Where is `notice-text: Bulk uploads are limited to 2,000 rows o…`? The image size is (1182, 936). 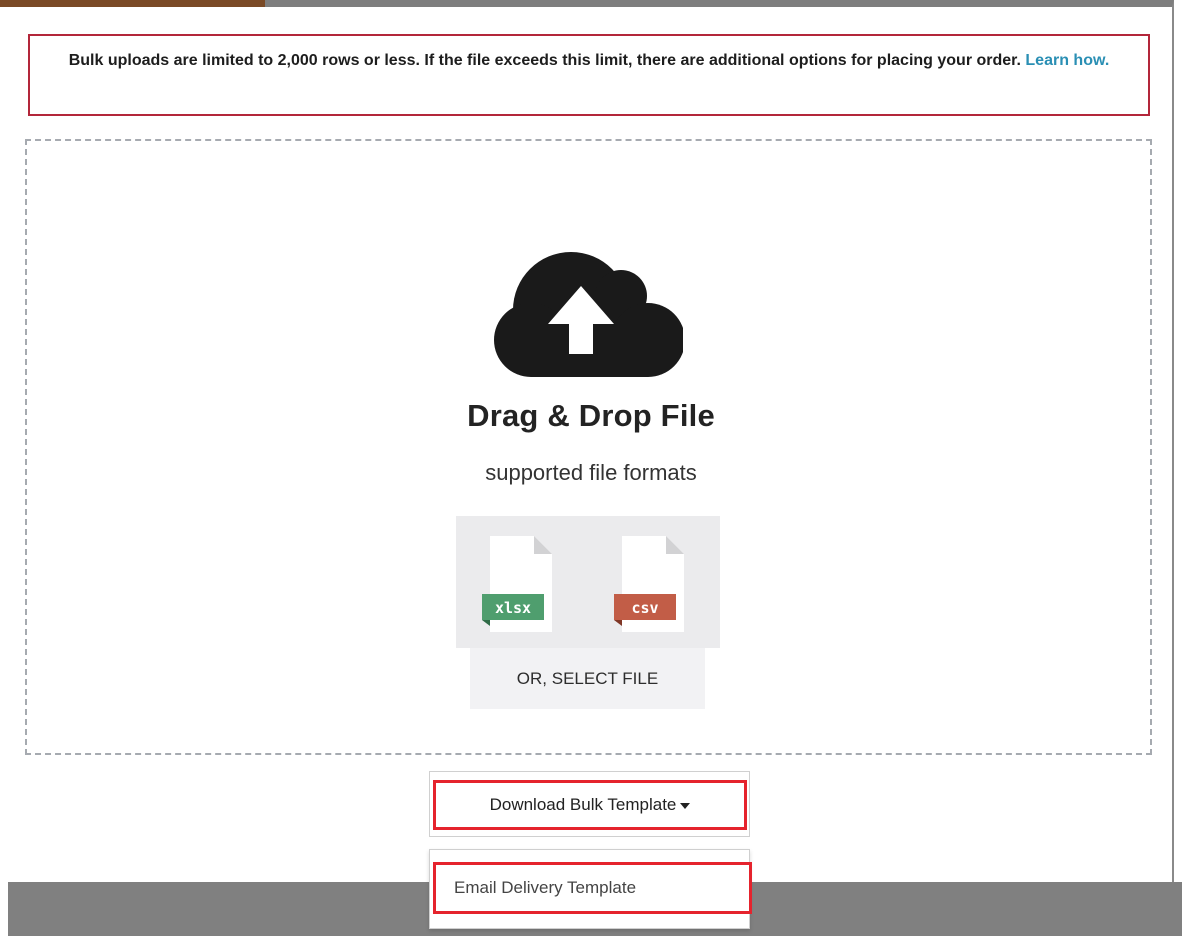 notice-text: Bulk uploads are limited to 2,000 rows o… is located at coordinates (544, 60).